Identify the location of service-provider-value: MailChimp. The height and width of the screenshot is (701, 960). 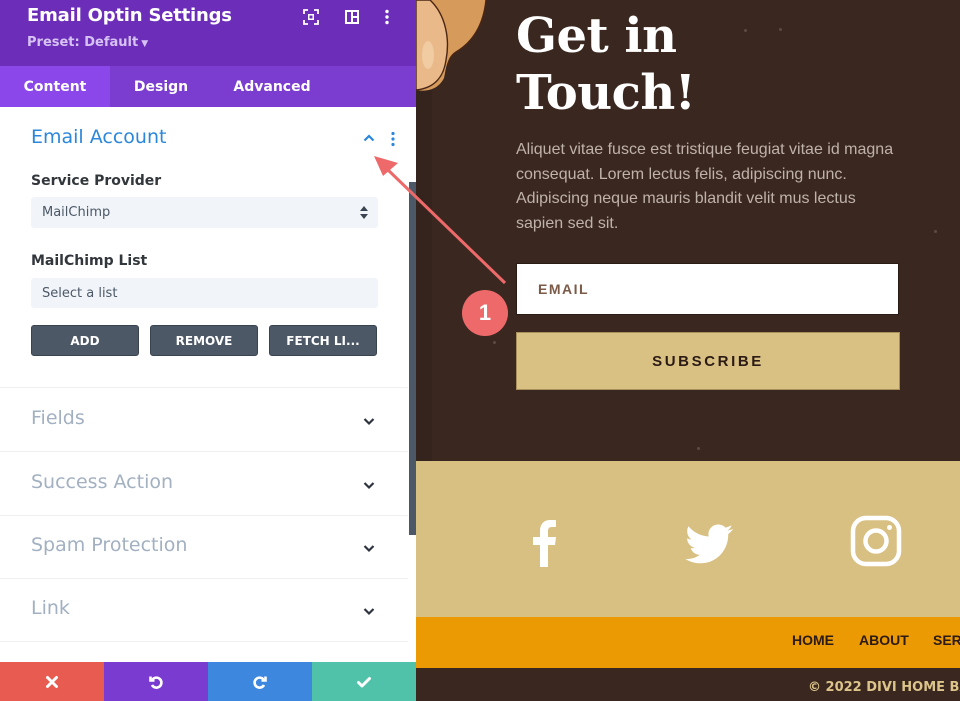
(76, 212).